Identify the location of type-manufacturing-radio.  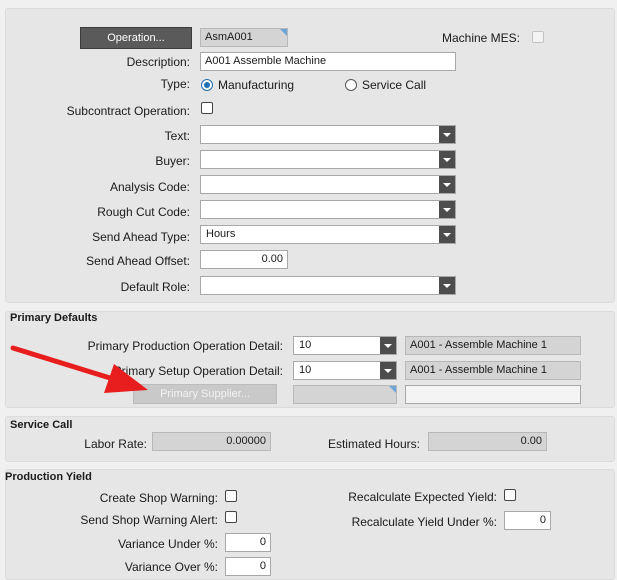
(207, 85).